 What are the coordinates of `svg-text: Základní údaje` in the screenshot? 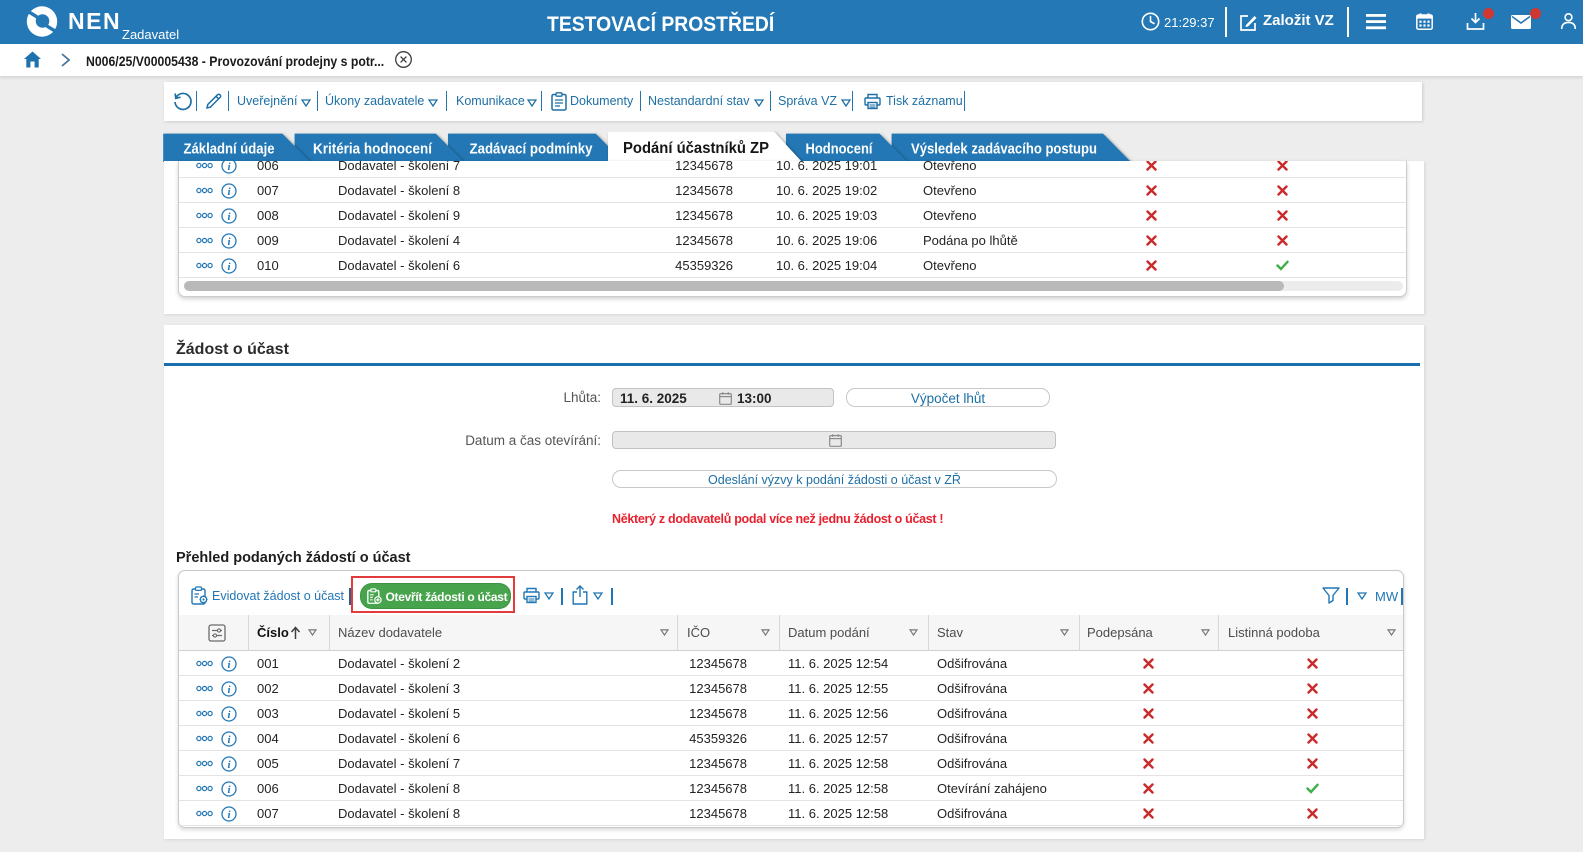 It's located at (229, 149).